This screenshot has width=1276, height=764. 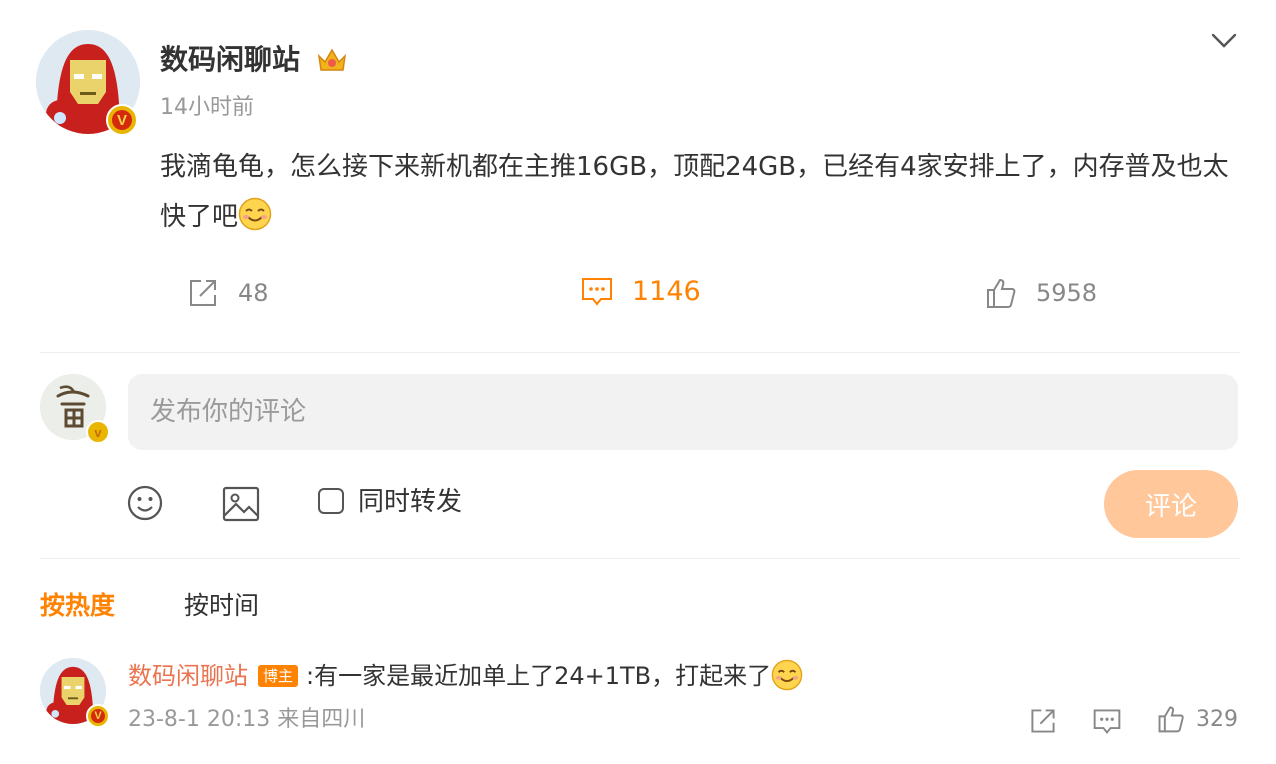 I want to click on comment-like-button: 329, so click(x=1197, y=719).